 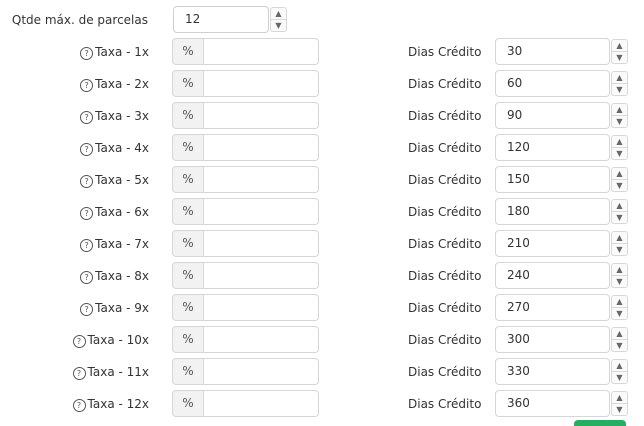 I want to click on installment-row: ? Taxa - 7x% Dias Crédito 210 ▲ ▼, so click(x=322, y=244).